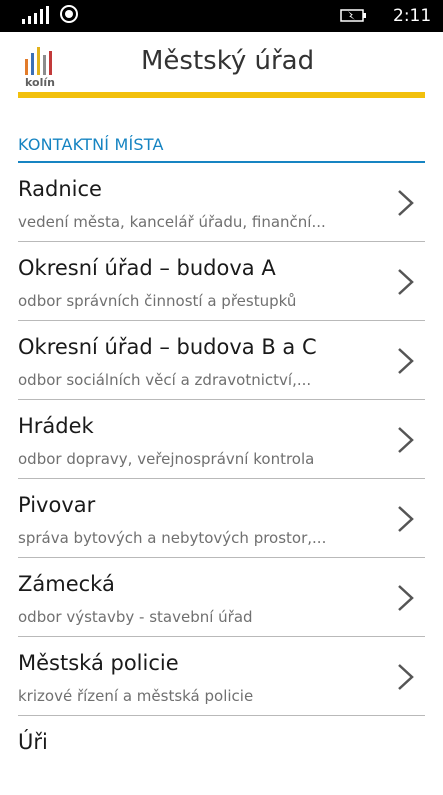 This screenshot has width=443, height=795. What do you see at coordinates (91, 144) in the screenshot?
I see `section-title: KONTAKTNÍ MÍSTA` at bounding box center [91, 144].